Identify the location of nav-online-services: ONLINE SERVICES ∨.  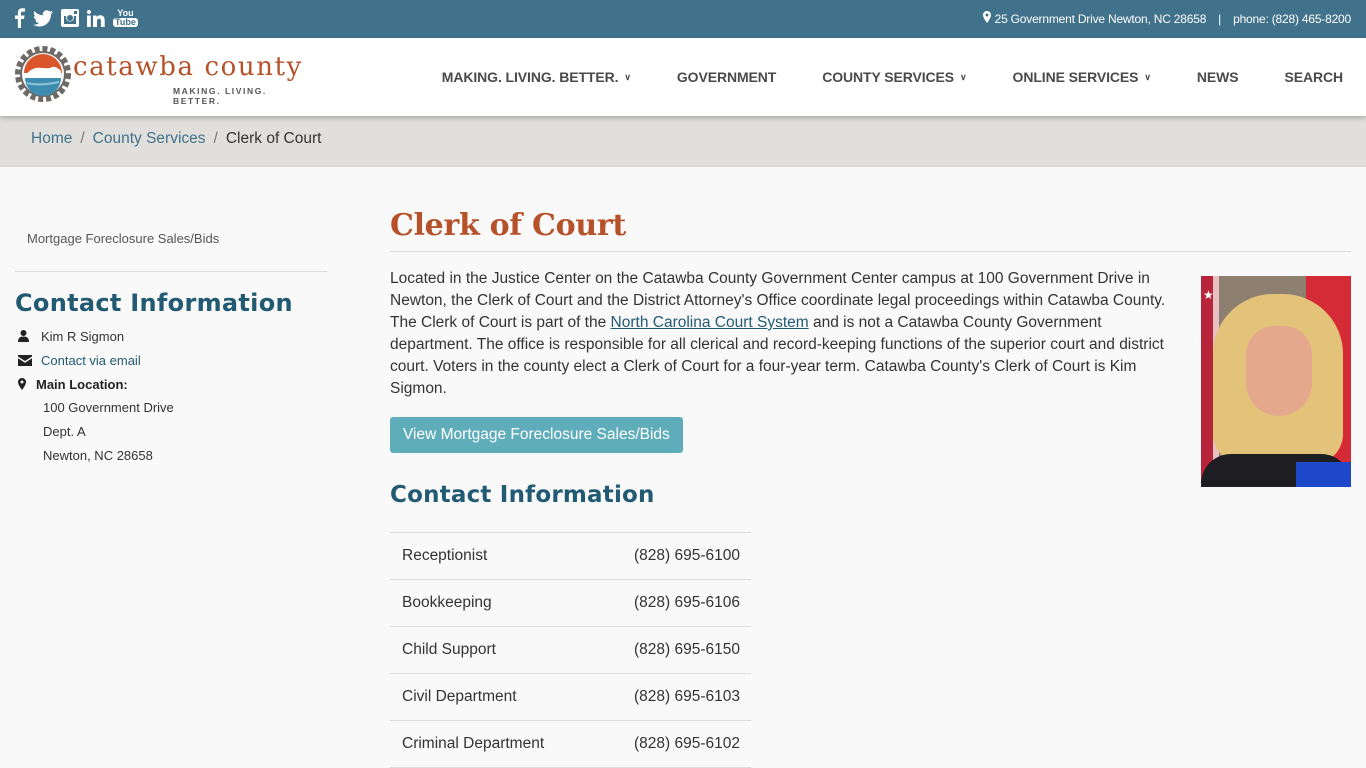
(1082, 77).